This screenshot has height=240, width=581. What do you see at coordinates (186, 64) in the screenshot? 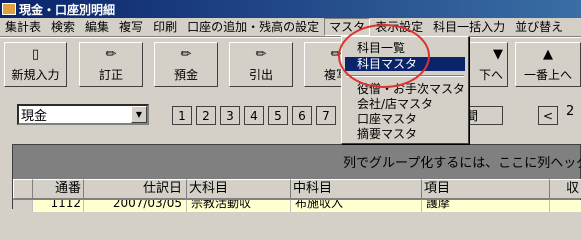
I see `deposit-button: ✏ 預金` at bounding box center [186, 64].